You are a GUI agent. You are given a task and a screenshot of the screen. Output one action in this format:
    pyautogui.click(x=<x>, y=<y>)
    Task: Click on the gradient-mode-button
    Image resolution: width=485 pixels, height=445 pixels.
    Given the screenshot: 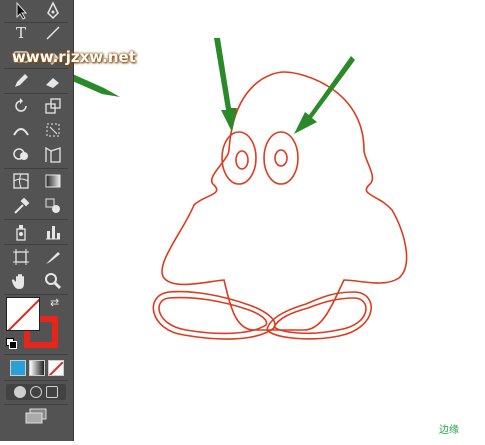 What is the action you would take?
    pyautogui.click(x=37, y=368)
    